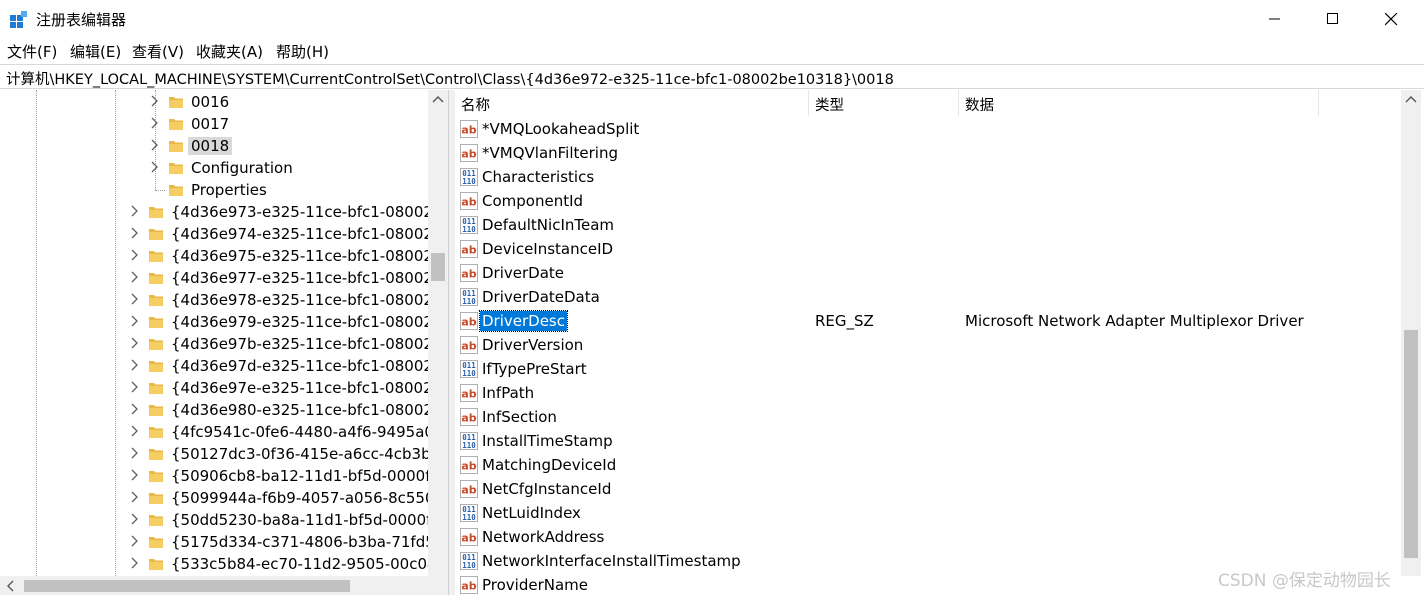 This screenshot has height=595, width=1424. Describe the element at coordinates (928, 537) in the screenshot. I see `value-row: ab NetworkAddress` at that location.